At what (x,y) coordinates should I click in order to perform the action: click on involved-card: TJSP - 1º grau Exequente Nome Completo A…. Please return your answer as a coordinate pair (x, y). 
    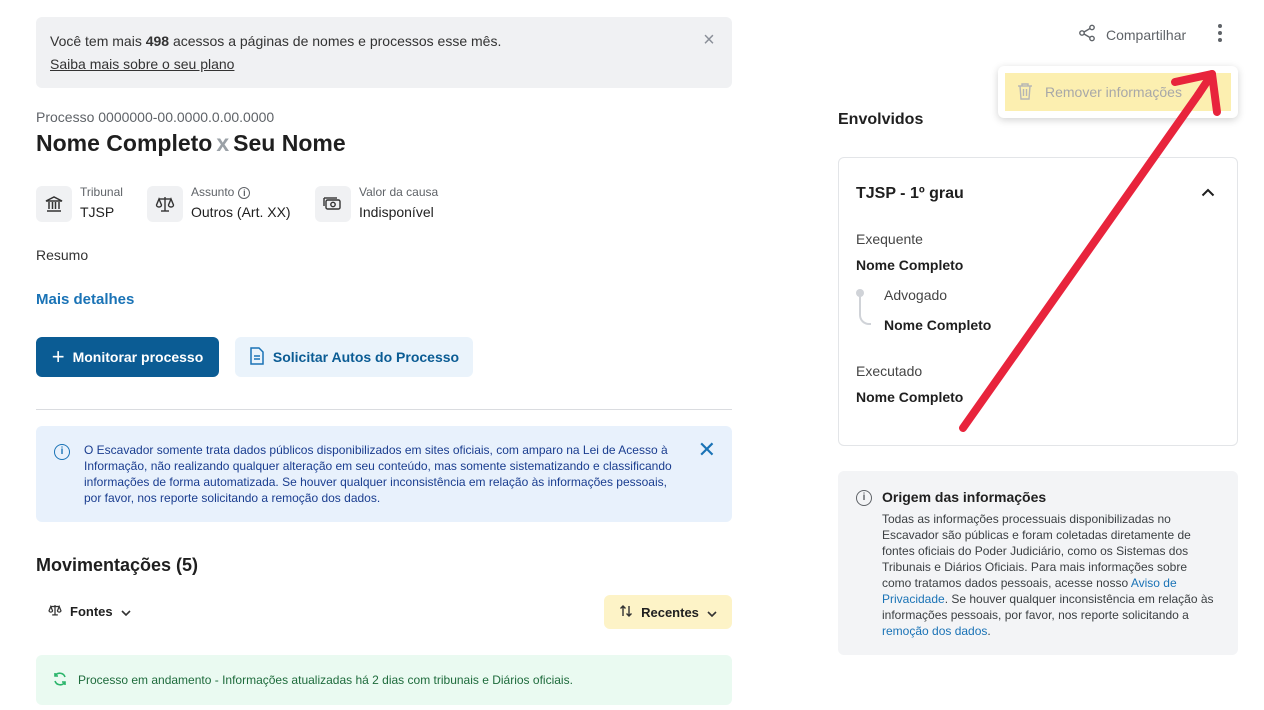
    Looking at the image, I should click on (1038, 301).